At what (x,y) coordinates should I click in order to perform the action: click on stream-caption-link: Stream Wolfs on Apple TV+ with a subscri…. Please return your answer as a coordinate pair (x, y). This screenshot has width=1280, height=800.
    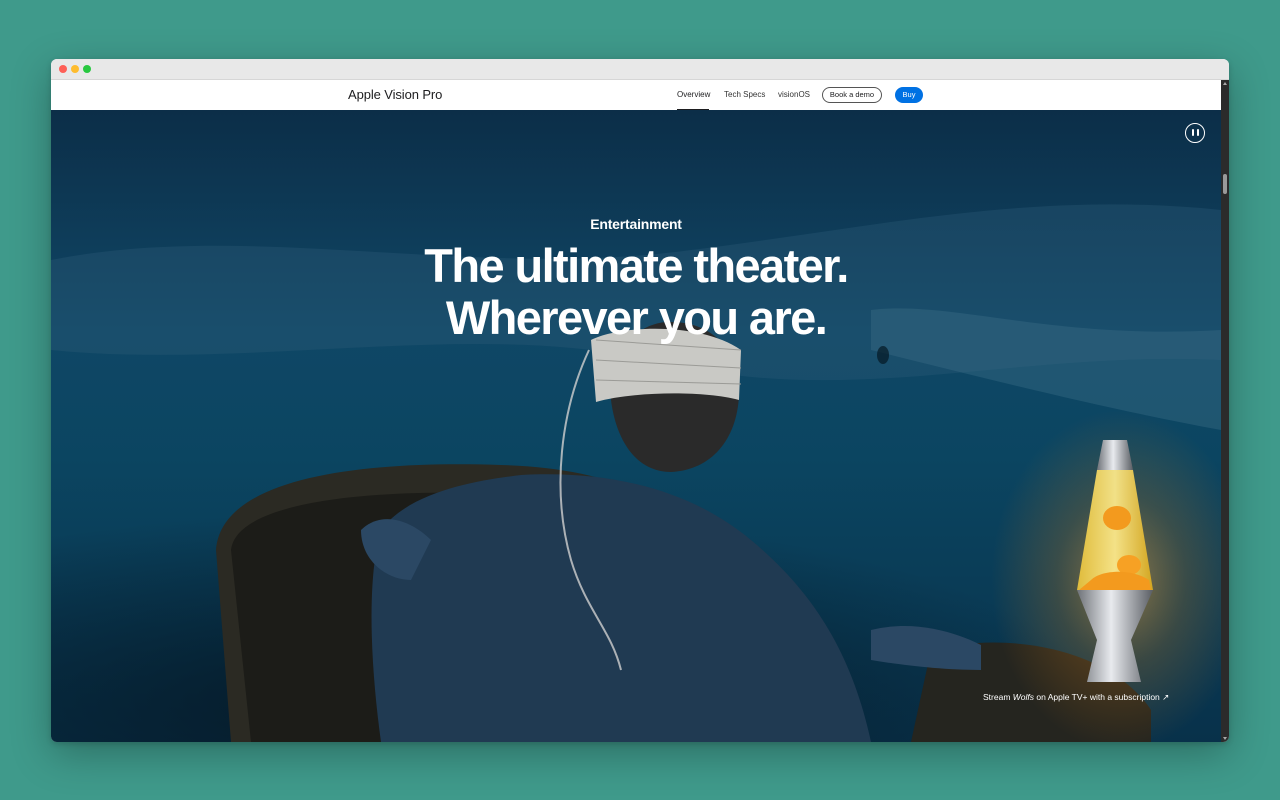
    Looking at the image, I should click on (1076, 697).